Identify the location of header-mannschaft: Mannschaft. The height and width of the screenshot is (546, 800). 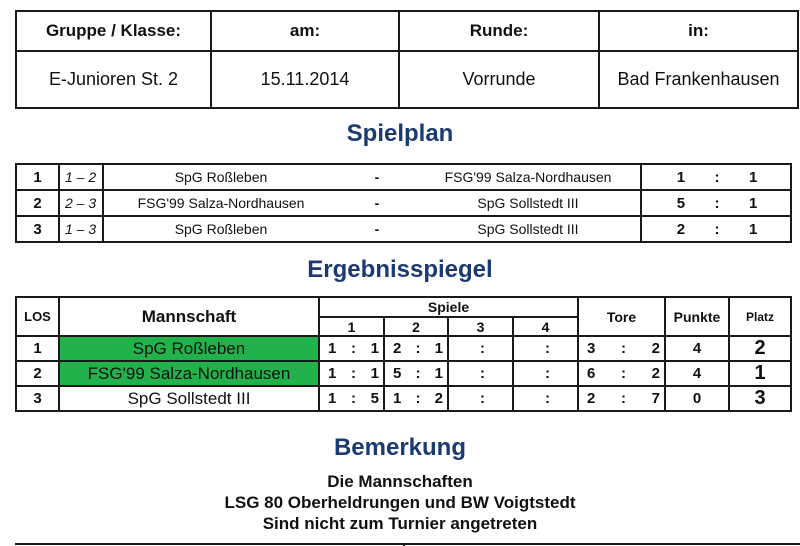
(189, 316).